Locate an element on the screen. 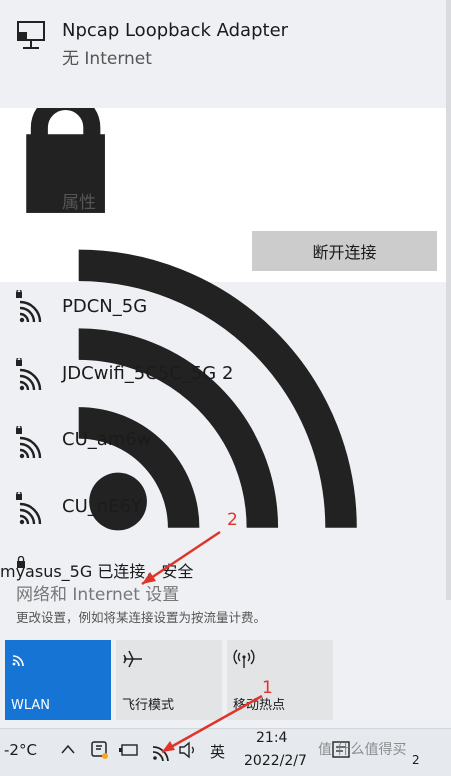 Image resolution: width=451 pixels, height=776 pixels. network-name: Npcap Loopback Adapter is located at coordinates (175, 30).